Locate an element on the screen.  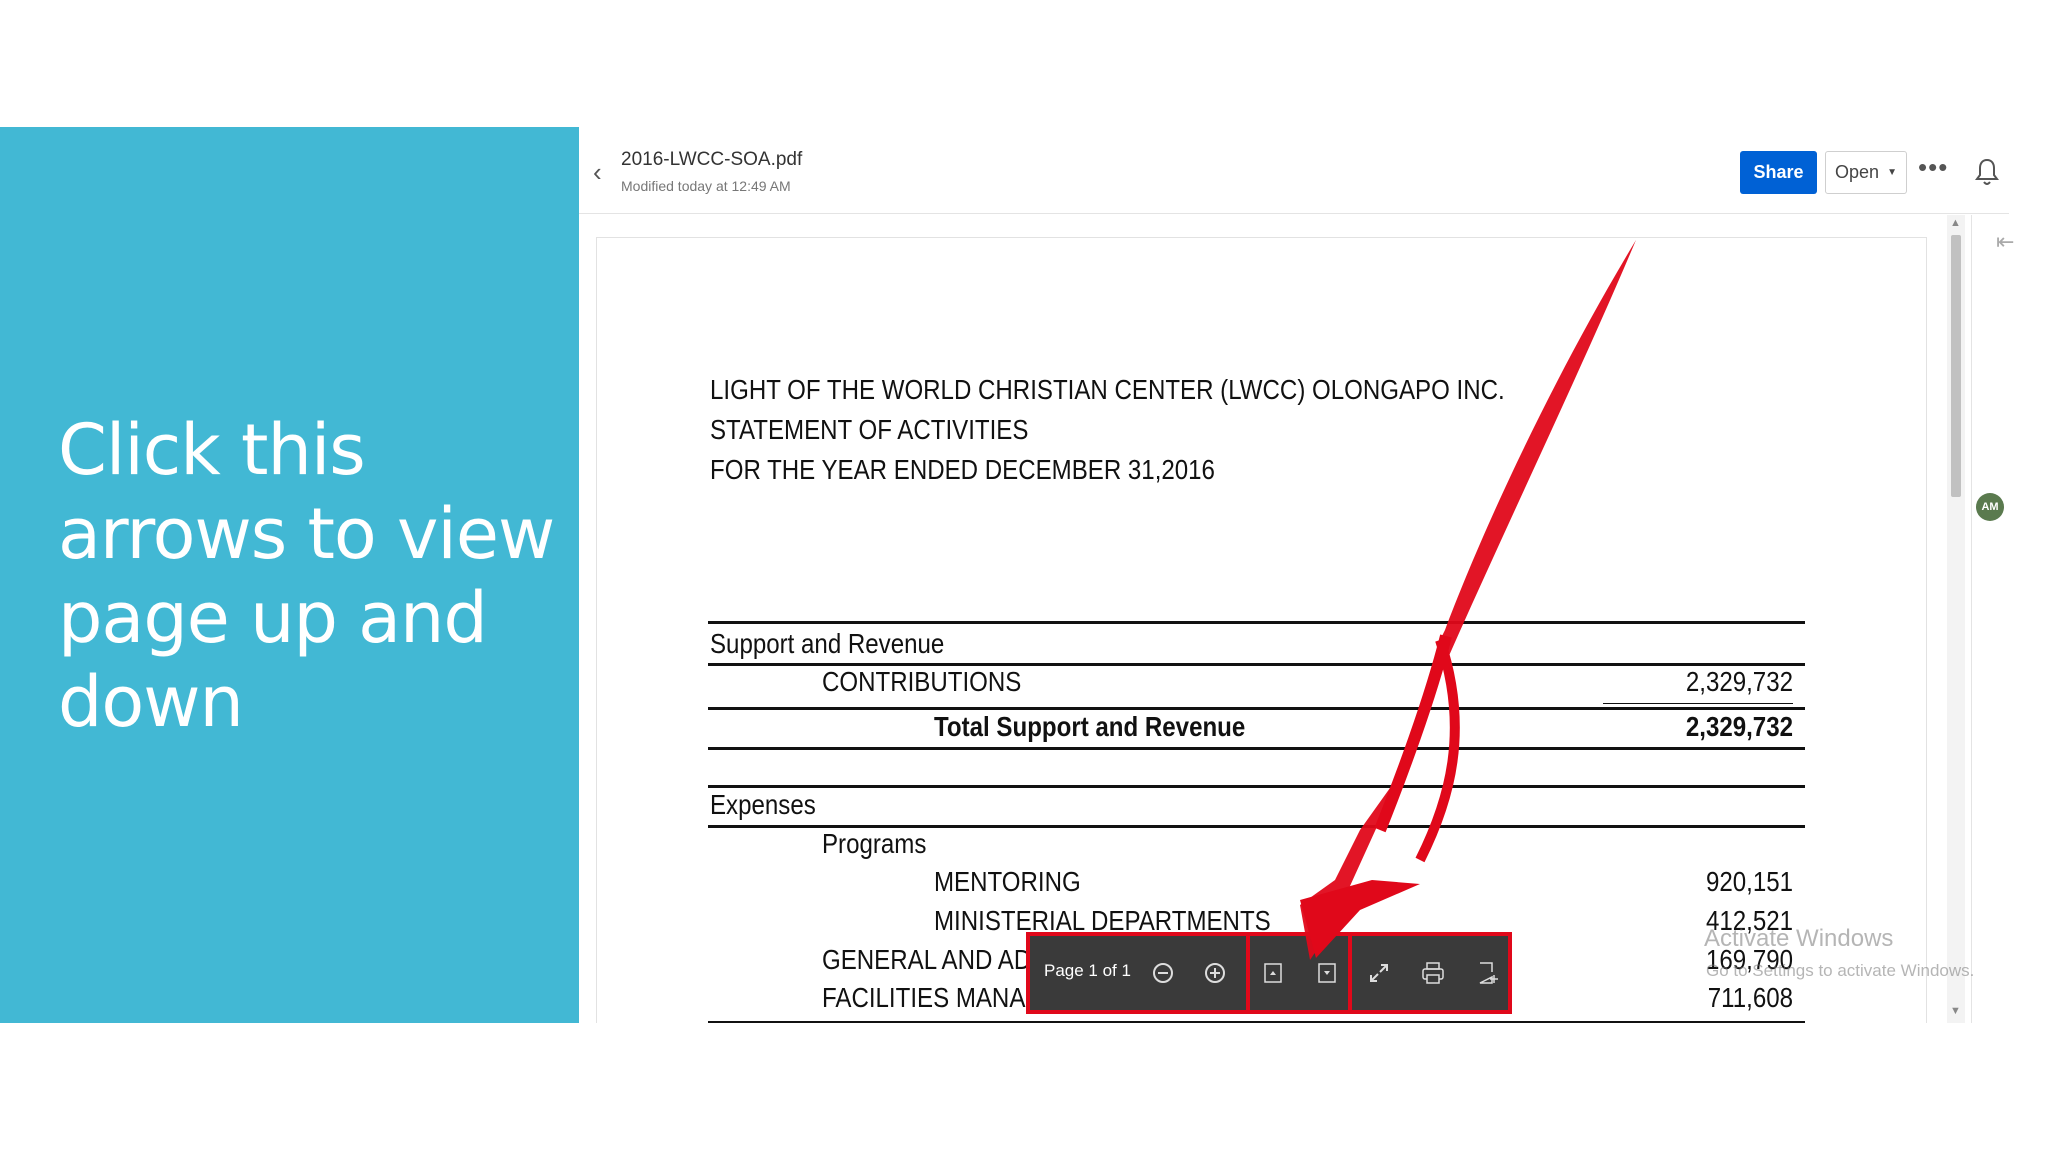
open-label: Open is located at coordinates (1857, 172).